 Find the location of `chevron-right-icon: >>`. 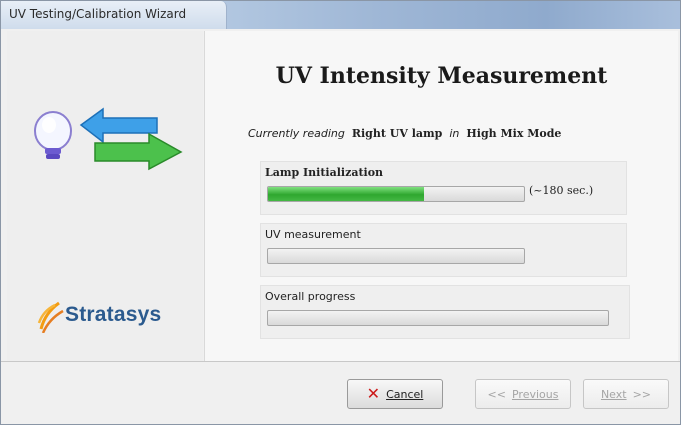

chevron-right-icon: >> is located at coordinates (642, 394).